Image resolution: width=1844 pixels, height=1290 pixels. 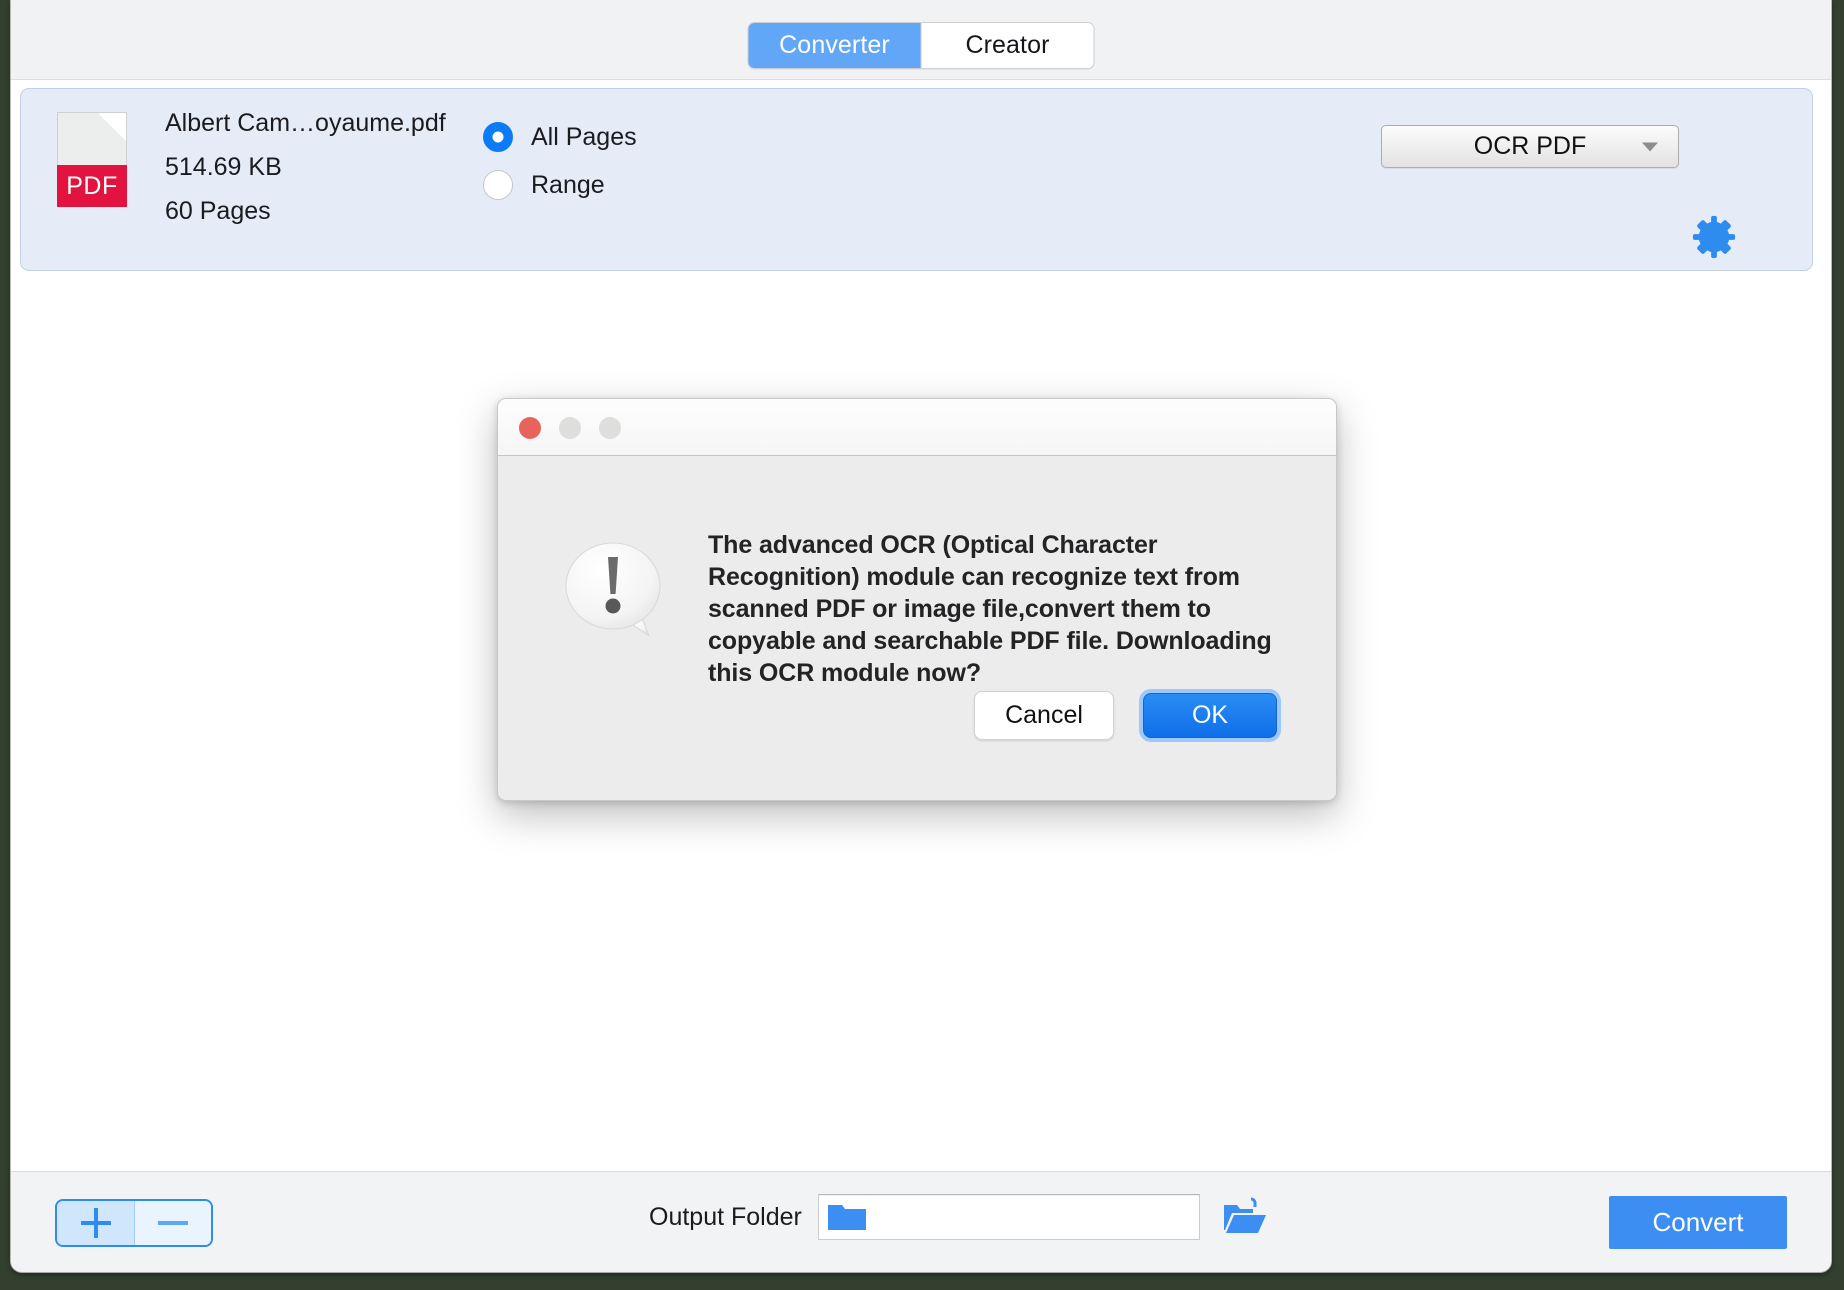 I want to click on output-folder-label: Output Folder, so click(x=725, y=1216).